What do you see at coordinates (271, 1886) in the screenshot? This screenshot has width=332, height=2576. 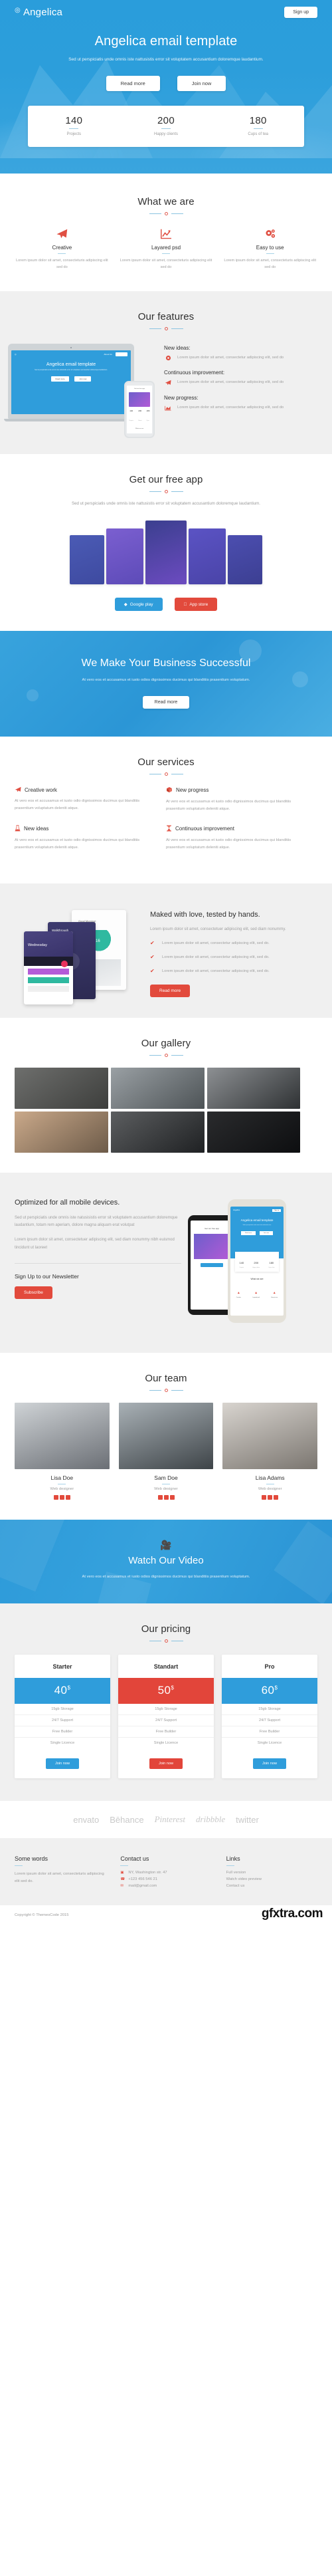 I see `footer-link-contact-us: Contact us` at bounding box center [271, 1886].